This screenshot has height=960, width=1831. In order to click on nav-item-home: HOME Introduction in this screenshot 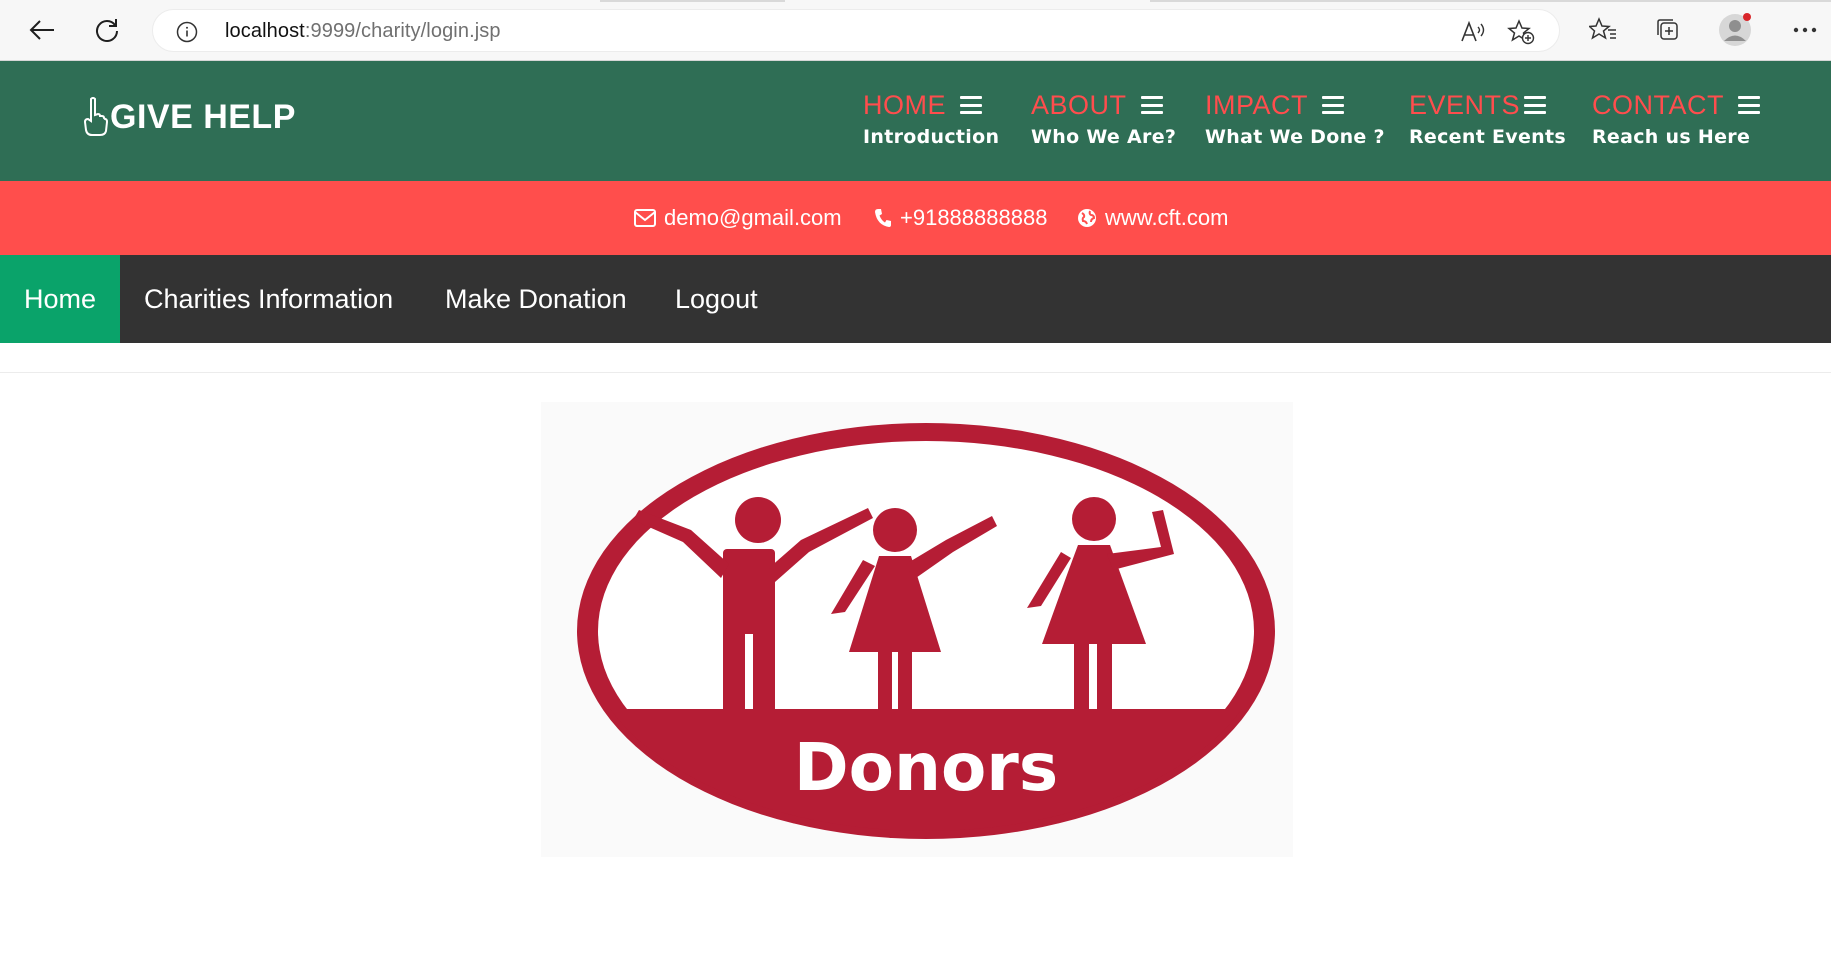, I will do `click(931, 119)`.